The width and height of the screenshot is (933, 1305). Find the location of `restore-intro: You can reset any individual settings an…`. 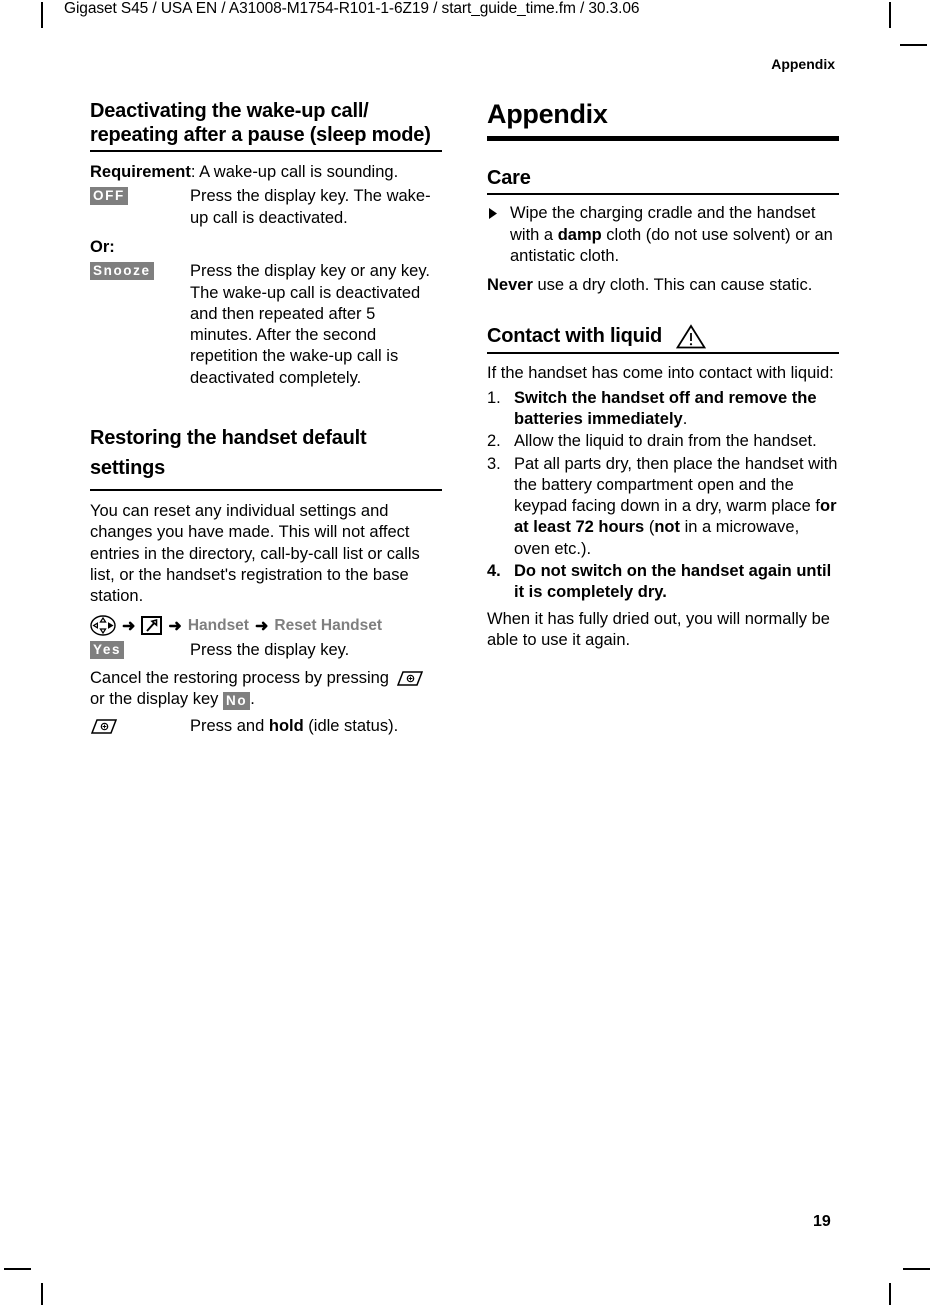

restore-intro: You can reset any individual settings an… is located at coordinates (255, 554).